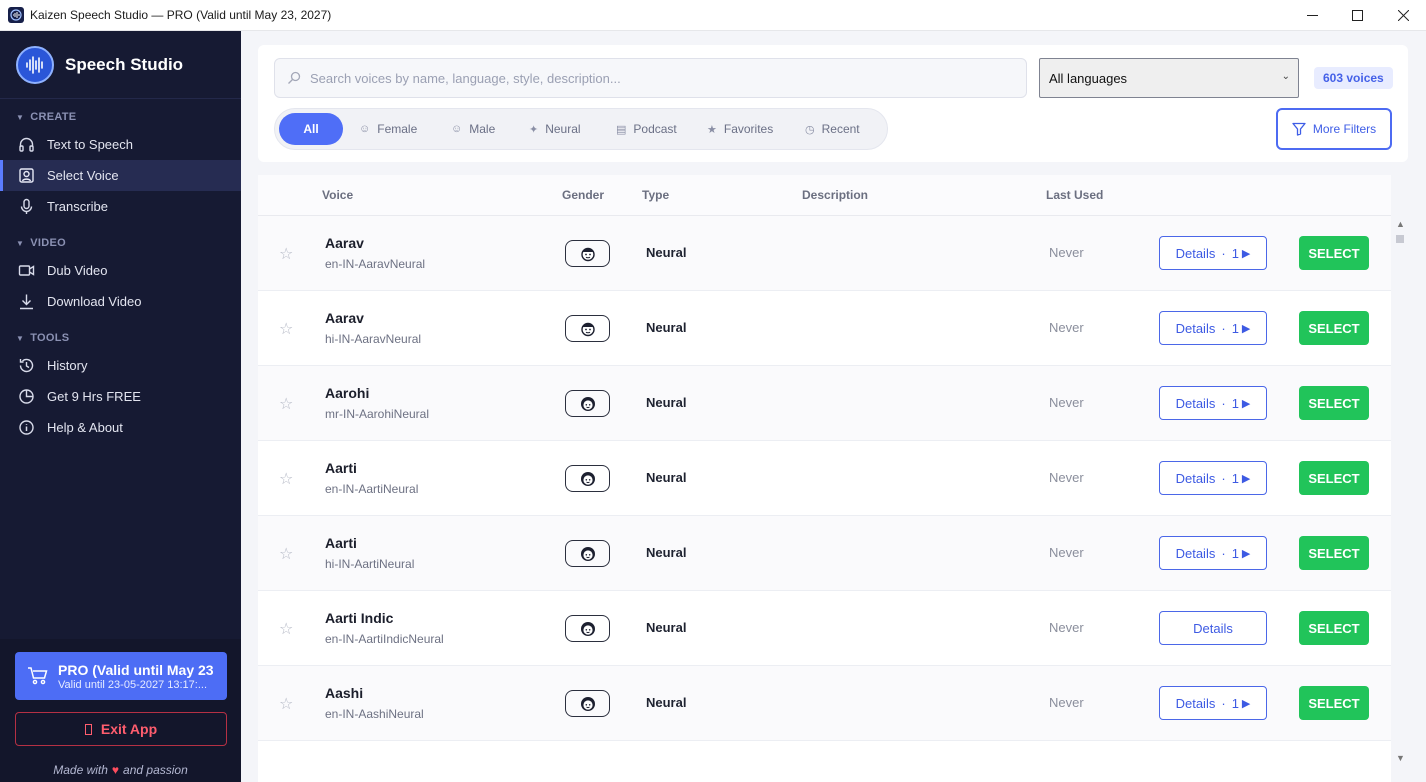 The image size is (1426, 782). I want to click on chip-female: ☺ Female, so click(388, 129).